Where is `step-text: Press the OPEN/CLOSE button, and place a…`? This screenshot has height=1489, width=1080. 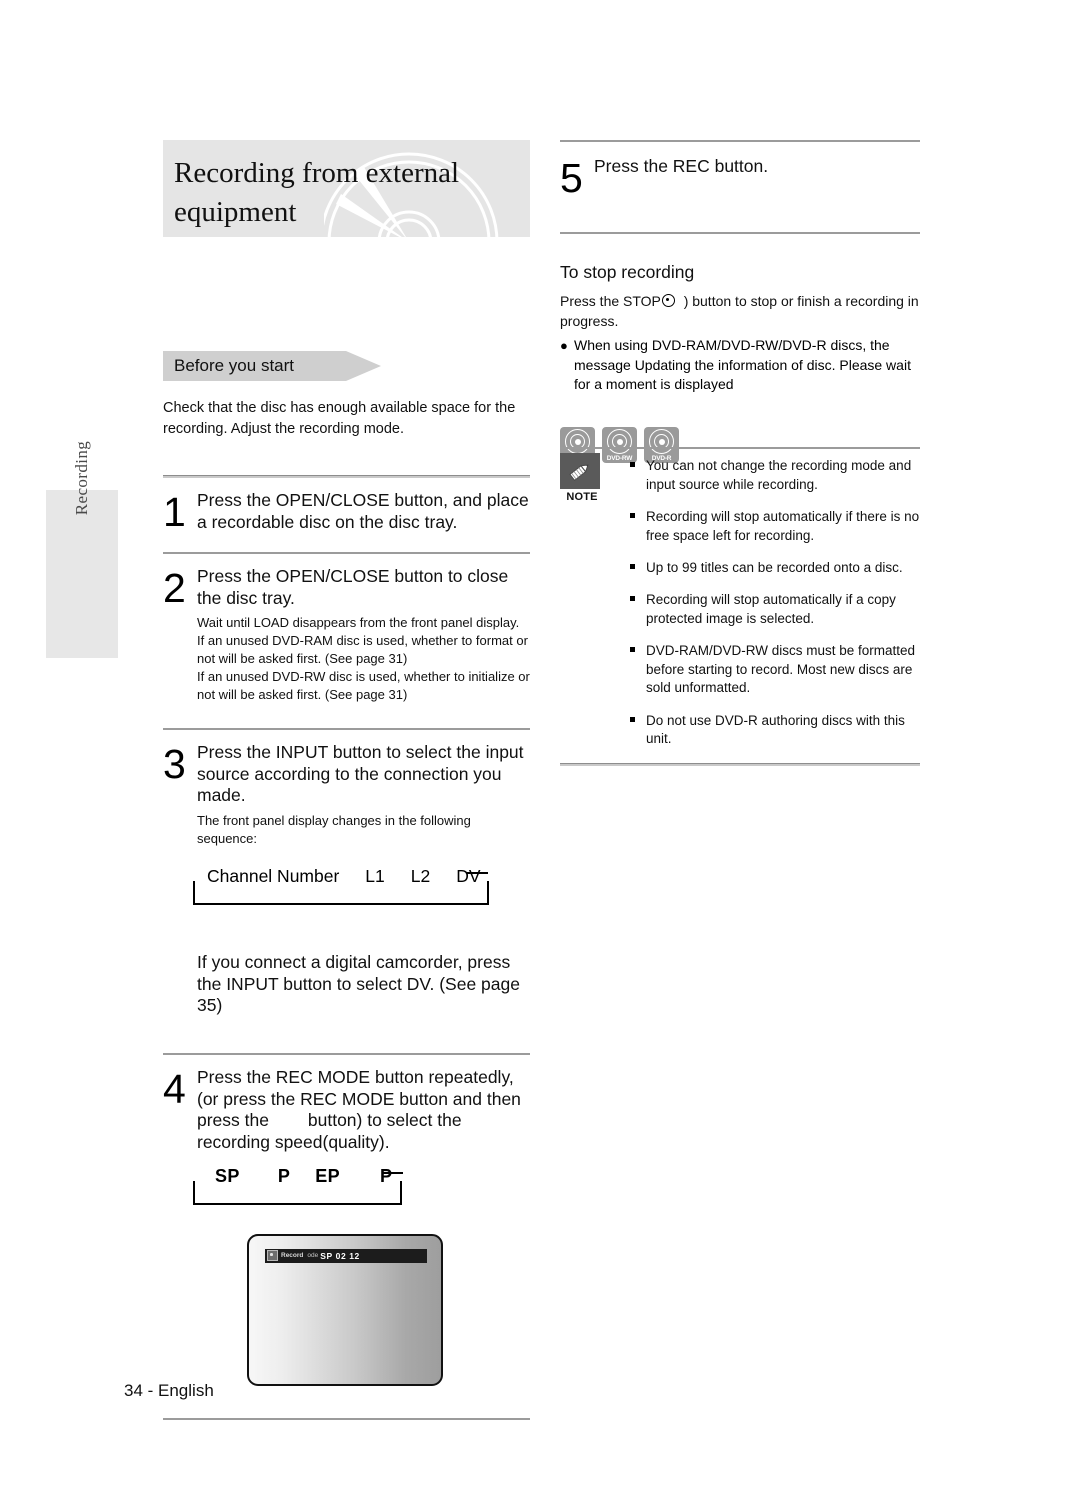
step-text: Press the OPEN/CLOSE button, and place a… is located at coordinates (363, 511).